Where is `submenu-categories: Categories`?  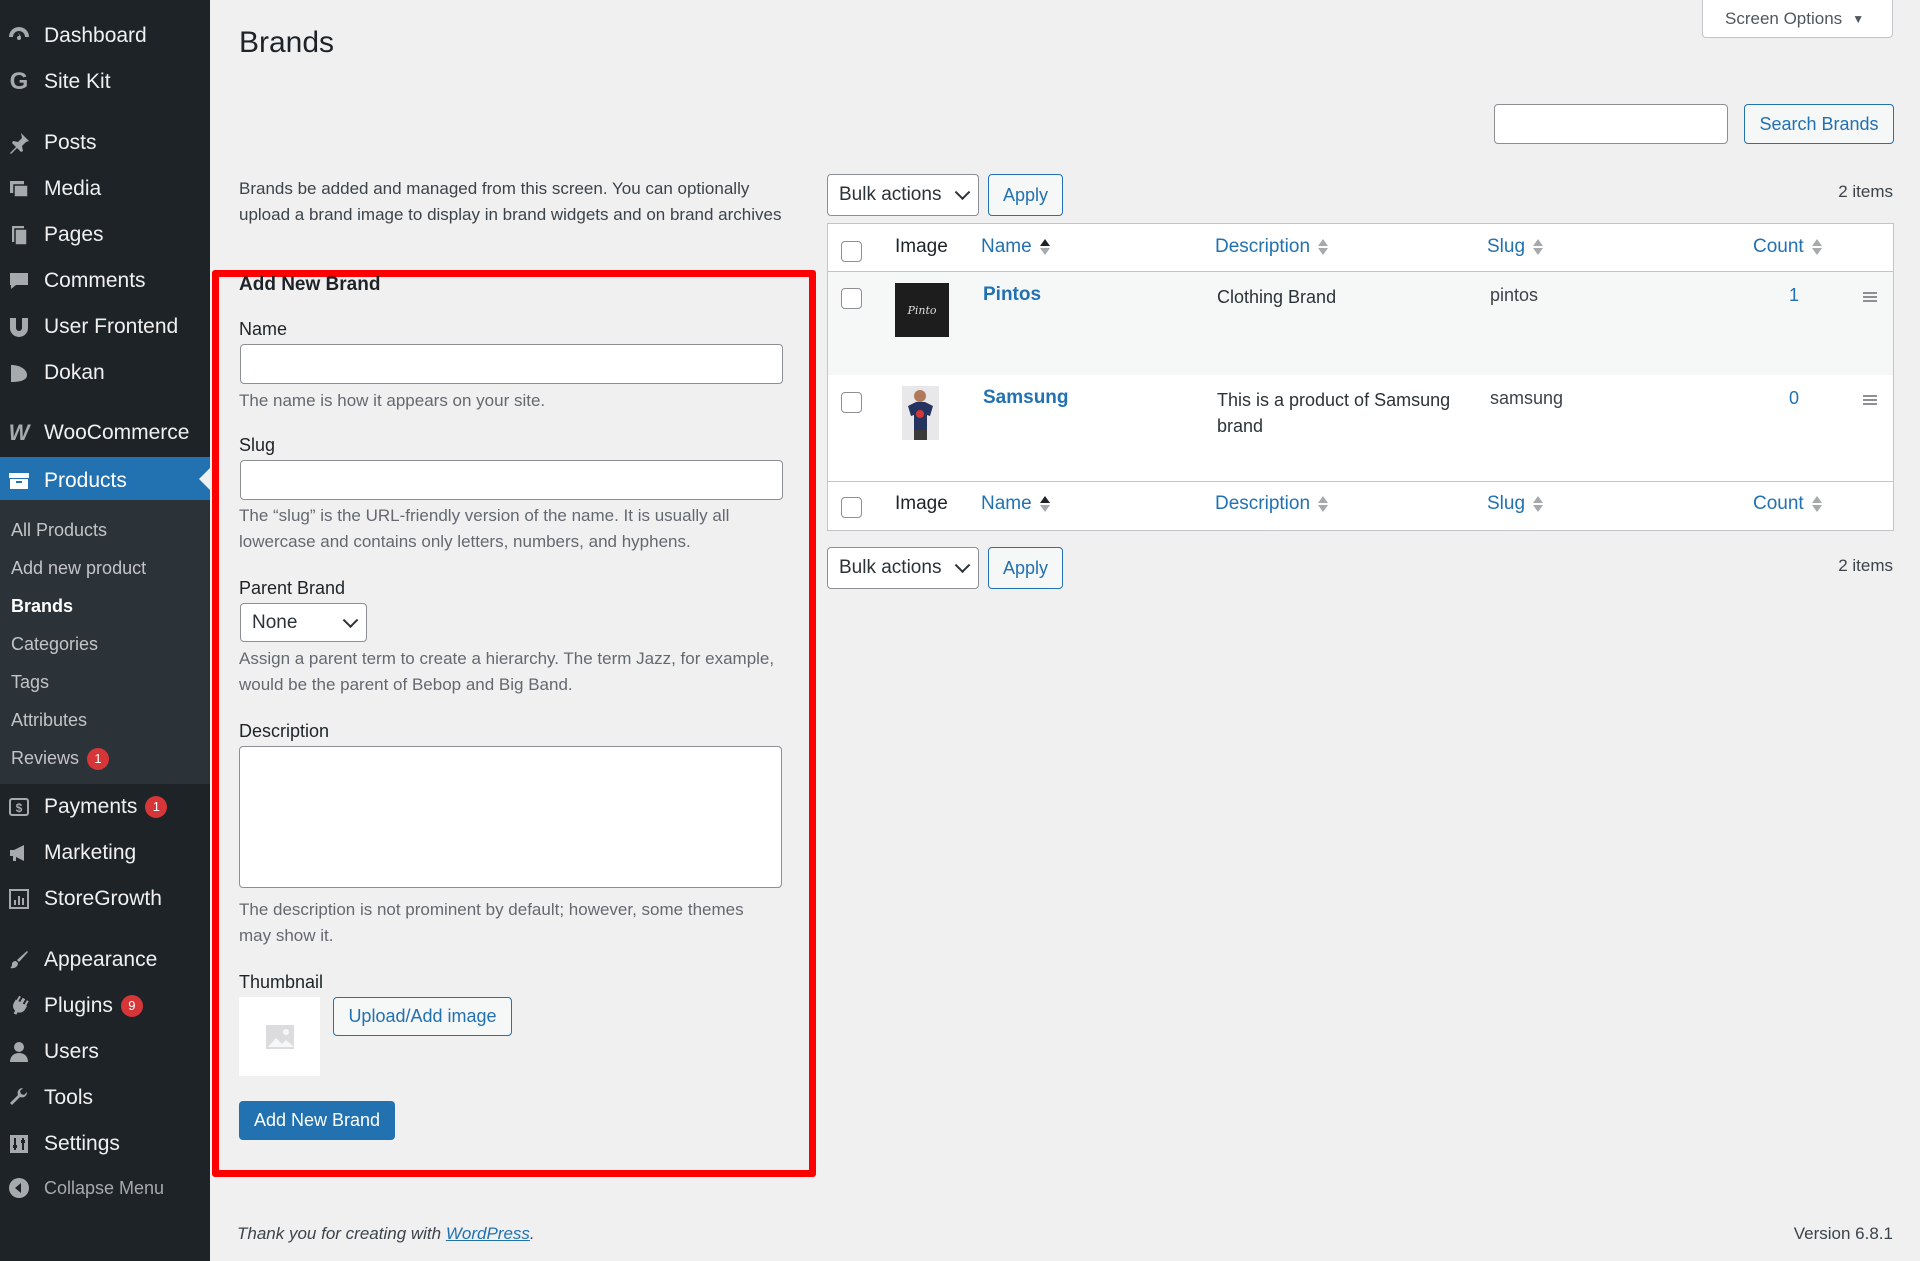 submenu-categories: Categories is located at coordinates (54, 644).